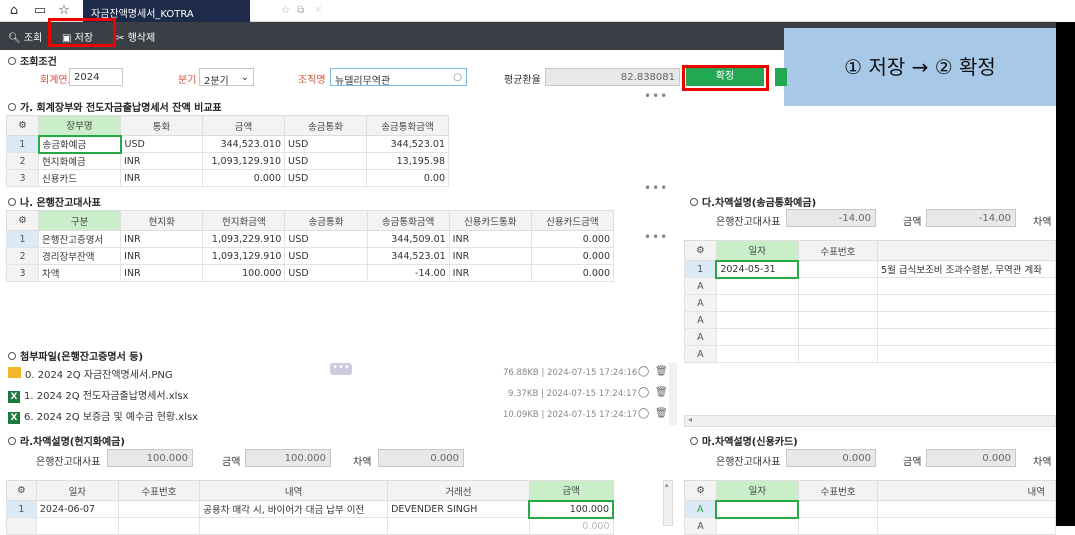 The height and width of the screenshot is (535, 1075). What do you see at coordinates (75, 355) in the screenshot?
I see `section-title: 첨부파일(은행잔고증명서 등)` at bounding box center [75, 355].